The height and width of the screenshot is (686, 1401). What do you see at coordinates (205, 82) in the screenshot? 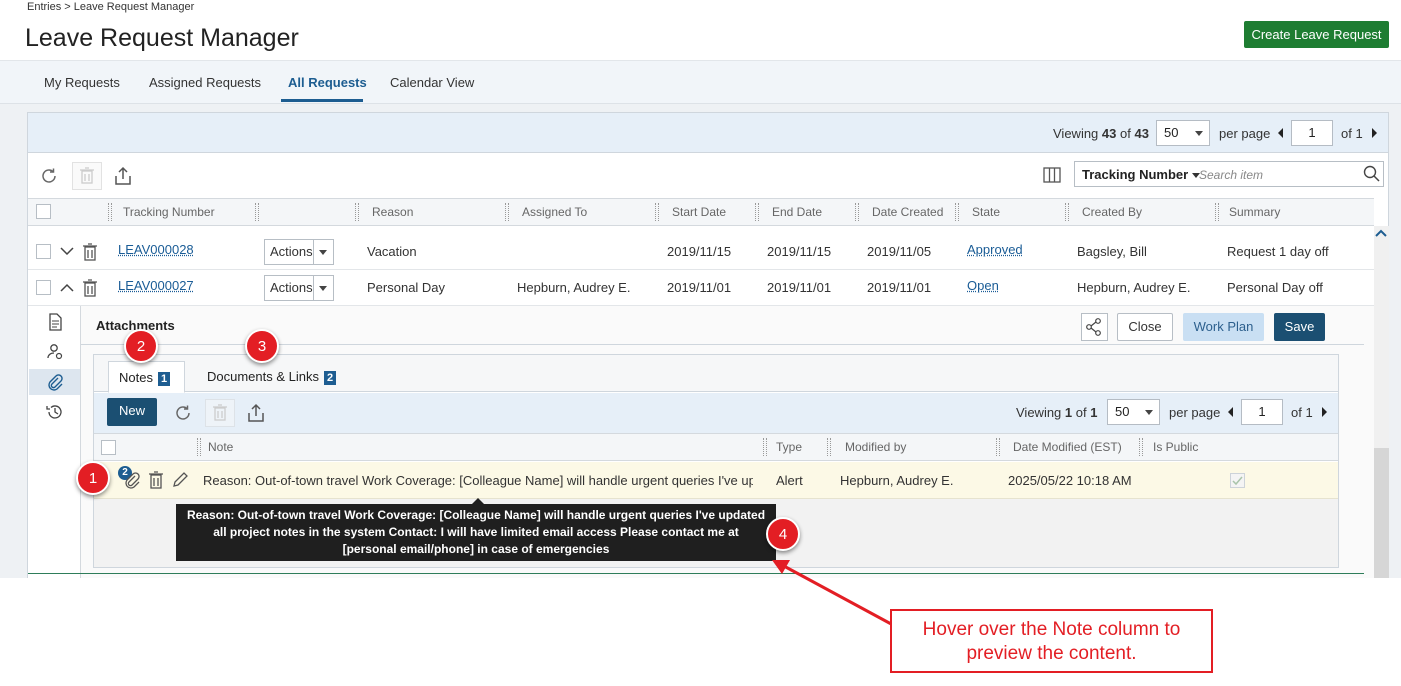
I see `tab-assigned-requests: Assigned Requests` at bounding box center [205, 82].